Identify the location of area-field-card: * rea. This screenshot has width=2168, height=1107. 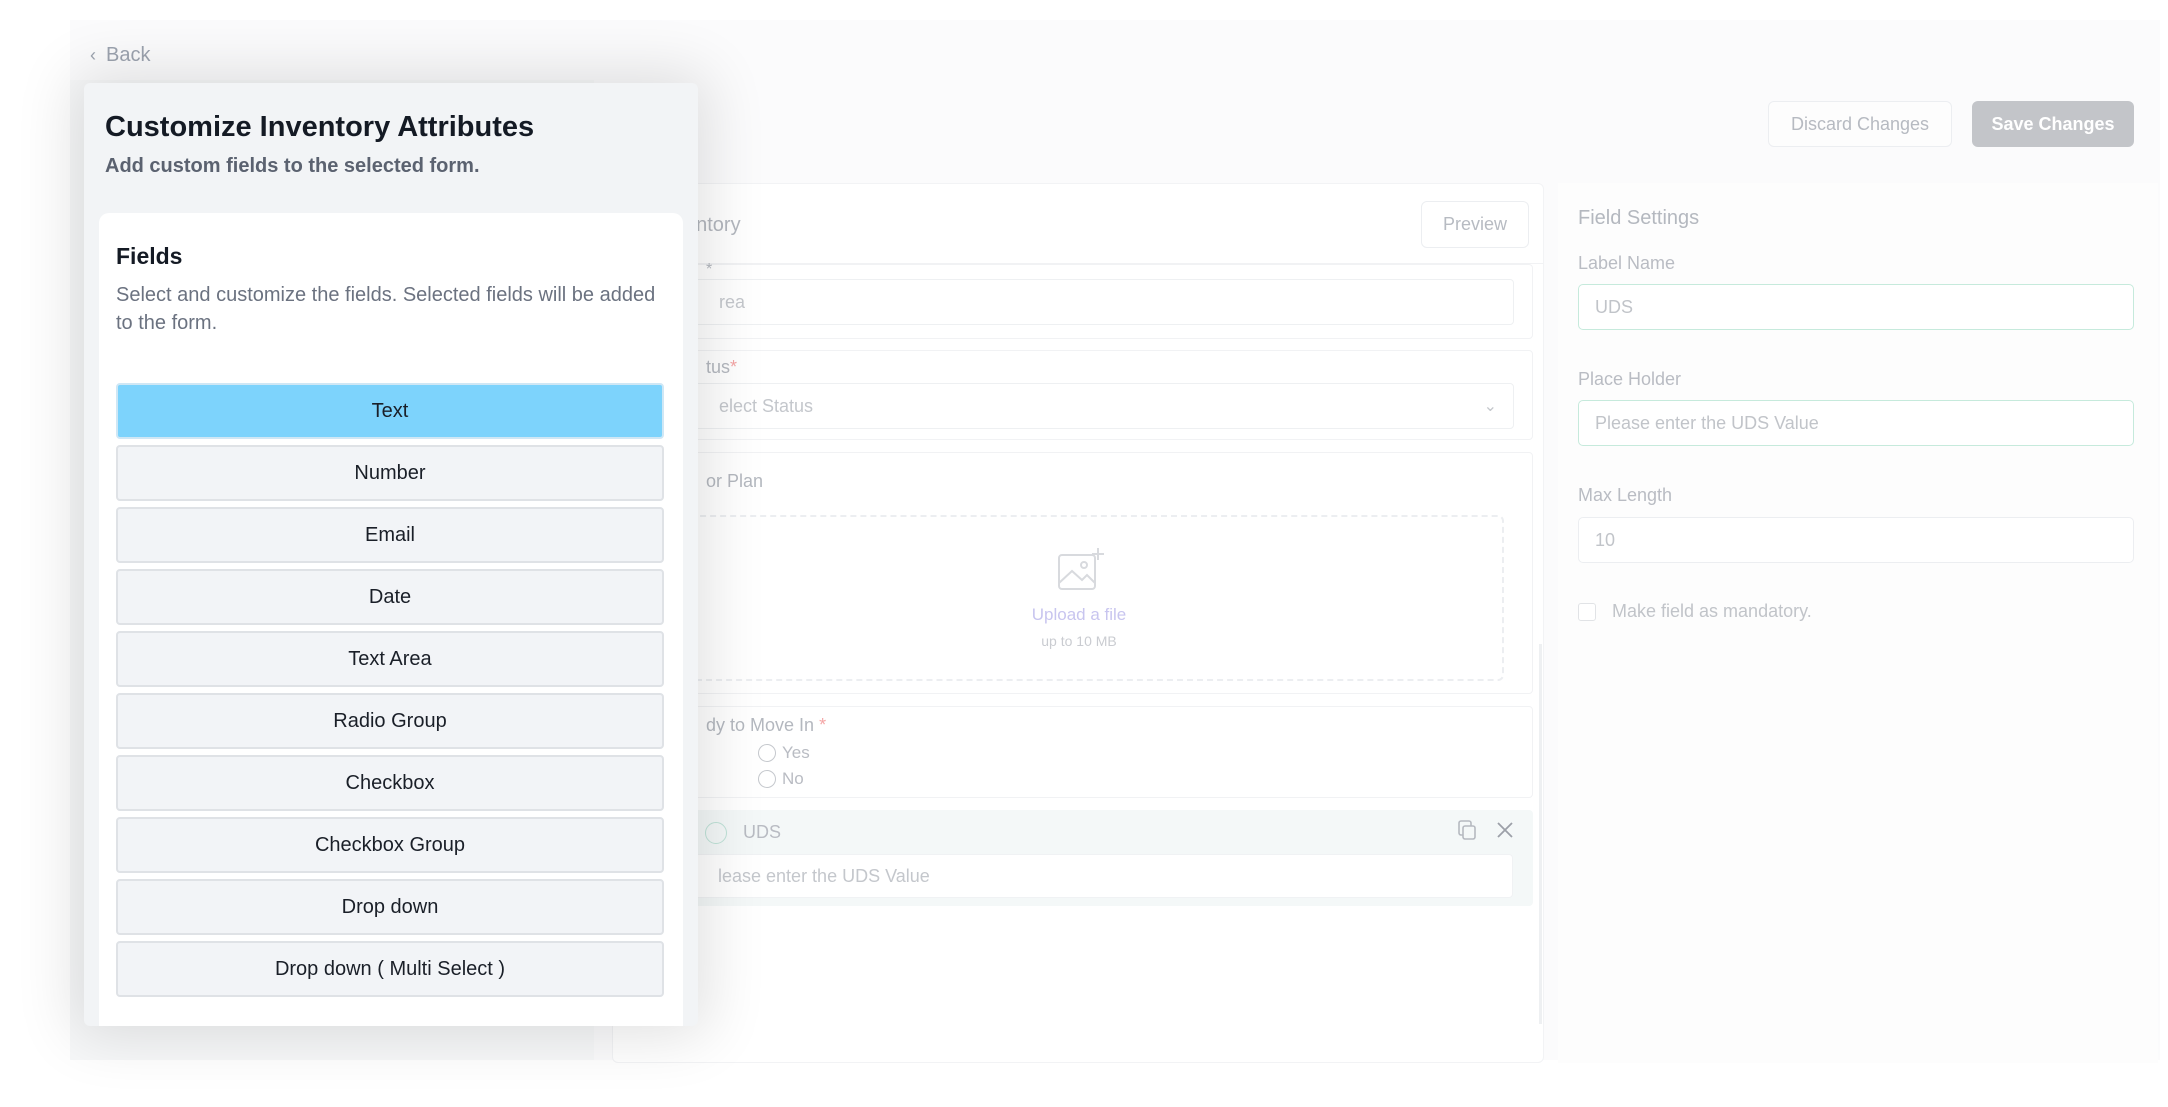
(1083, 300).